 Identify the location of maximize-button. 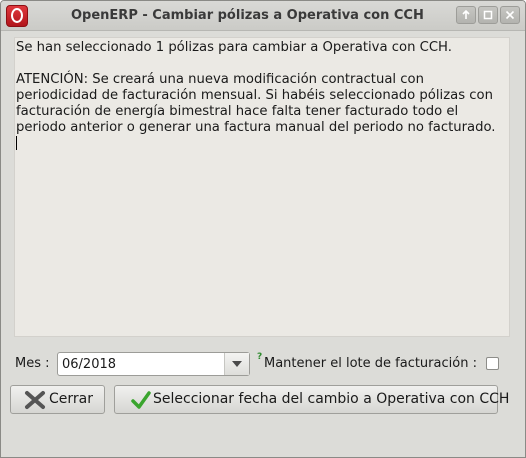
(488, 15).